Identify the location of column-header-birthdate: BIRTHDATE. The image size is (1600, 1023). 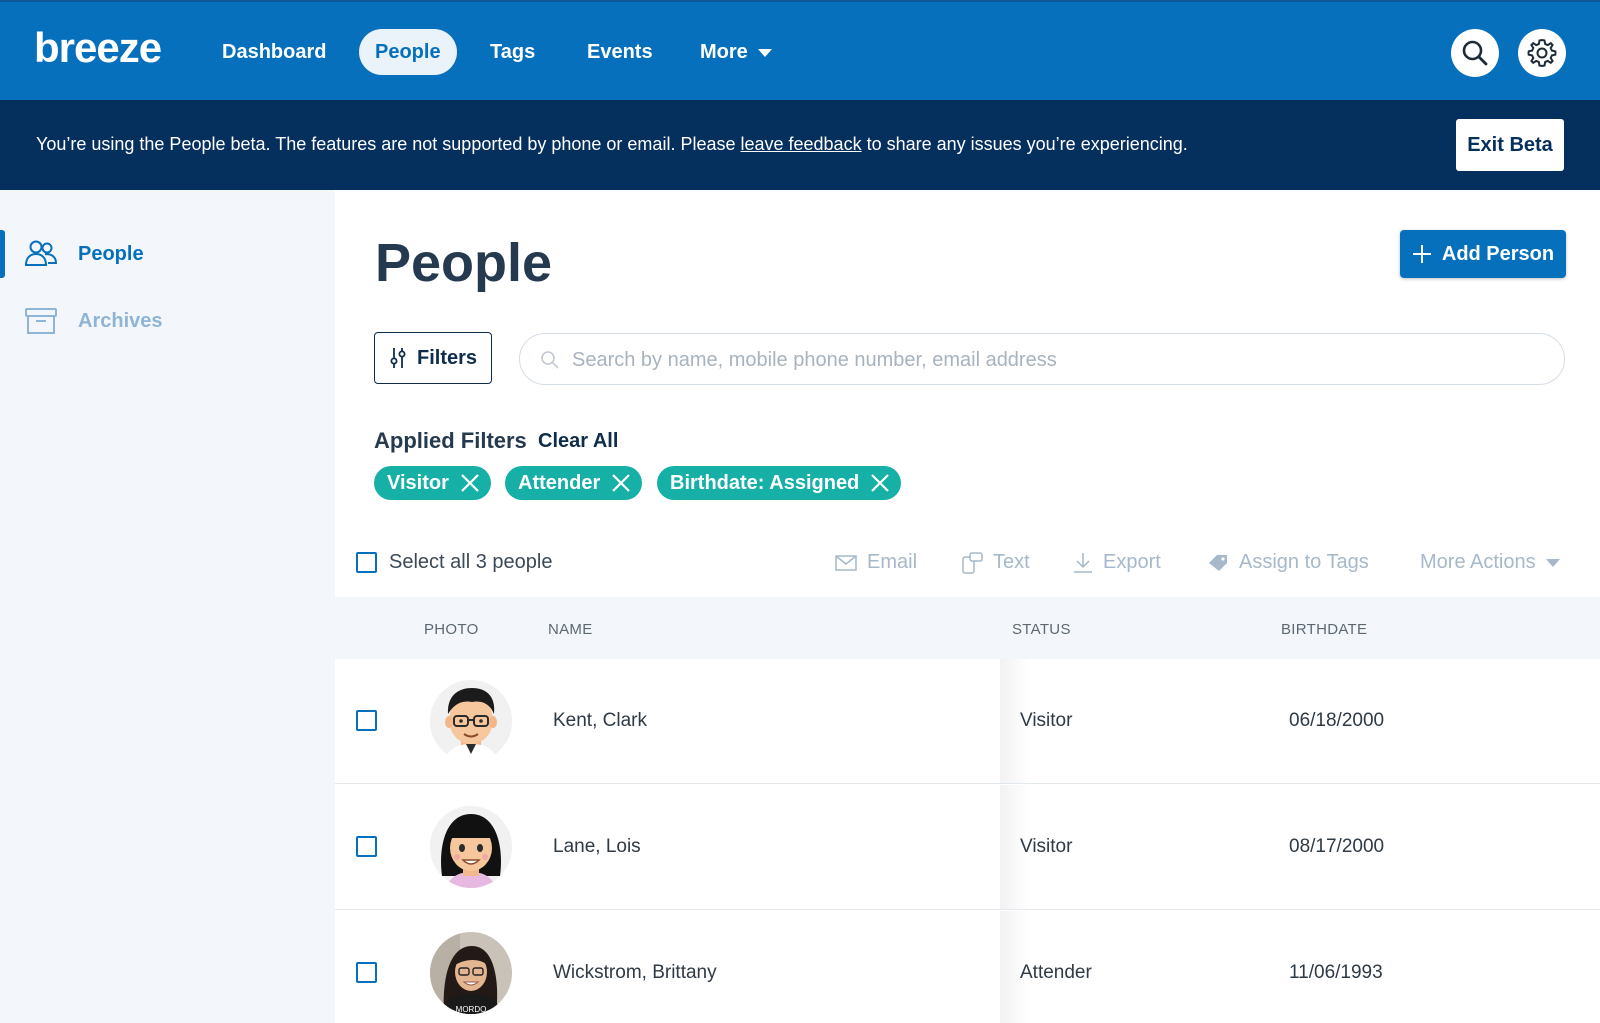
(1324, 629).